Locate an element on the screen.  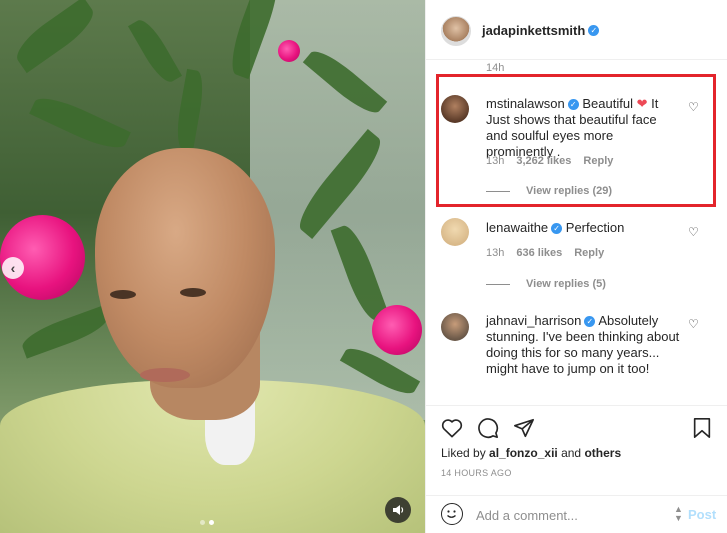
carousel-prev-button: ‹ is located at coordinates (13, 268).